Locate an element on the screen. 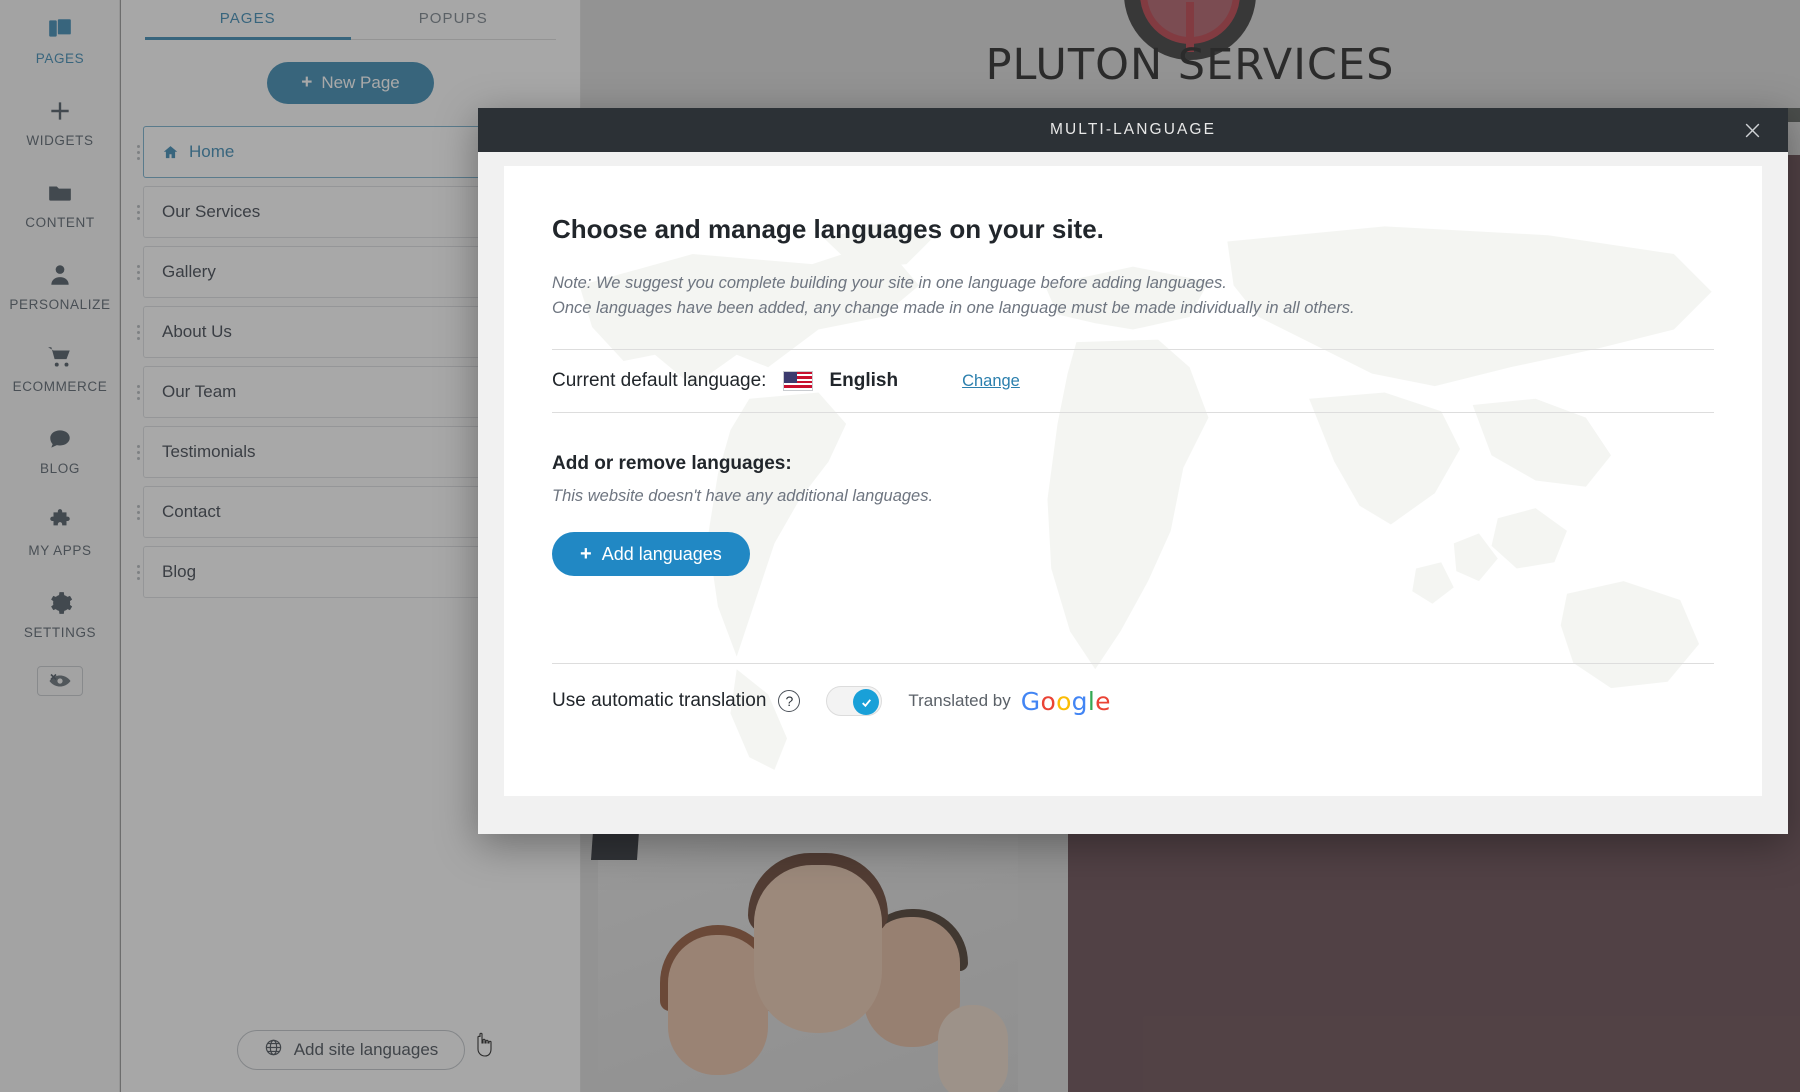  google-letter-g1: G is located at coordinates (1030, 701).